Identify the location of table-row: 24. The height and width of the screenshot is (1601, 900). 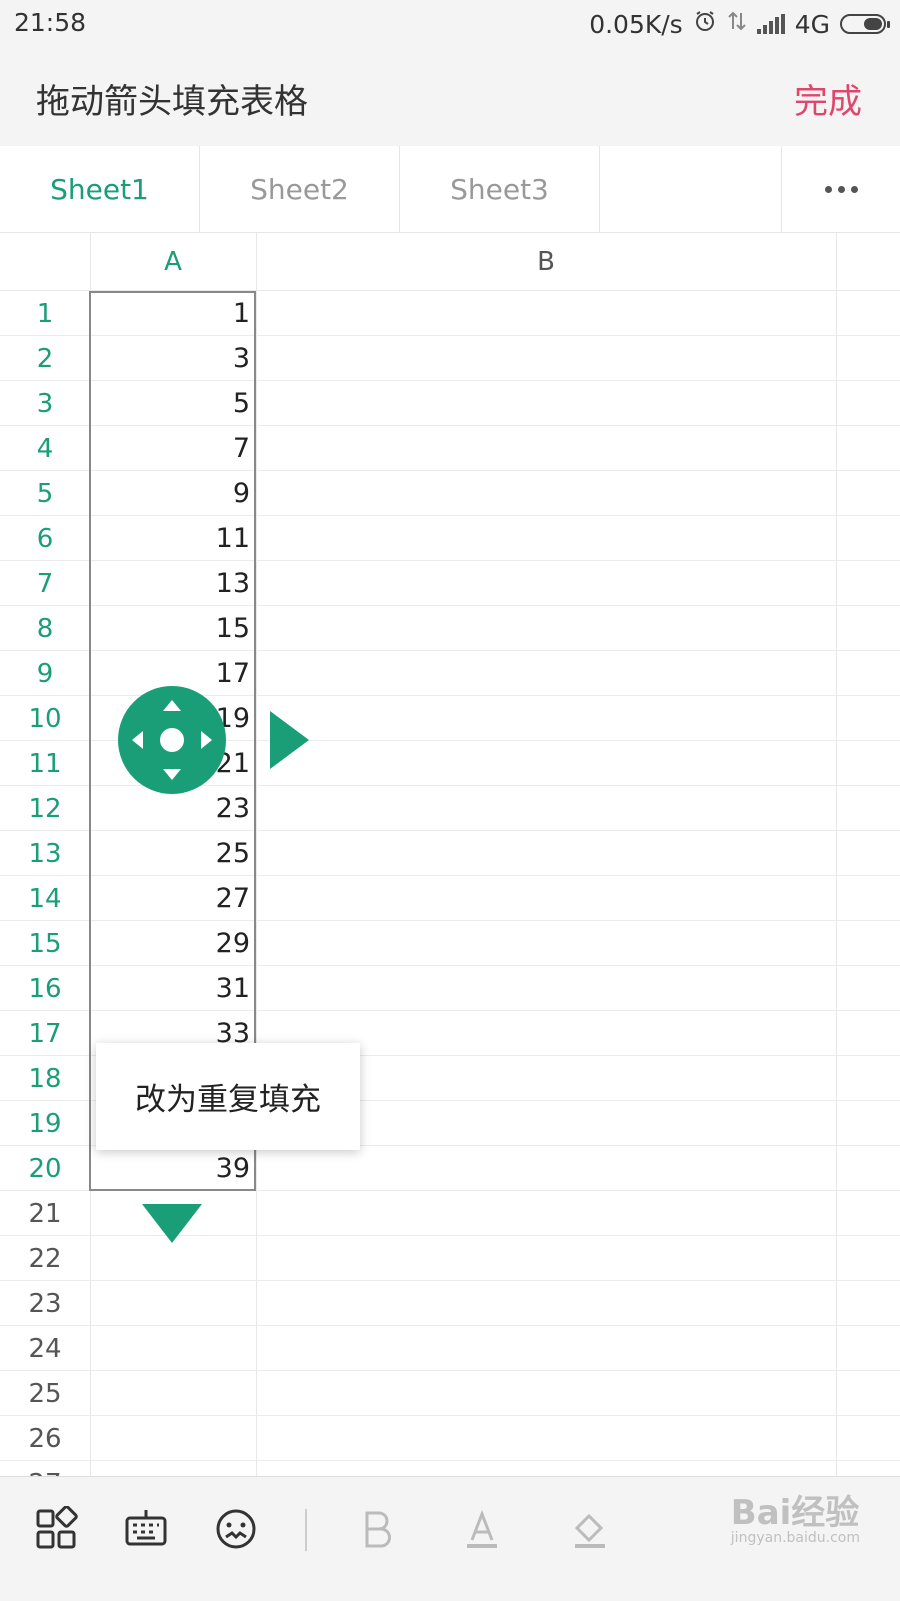
(450, 1348).